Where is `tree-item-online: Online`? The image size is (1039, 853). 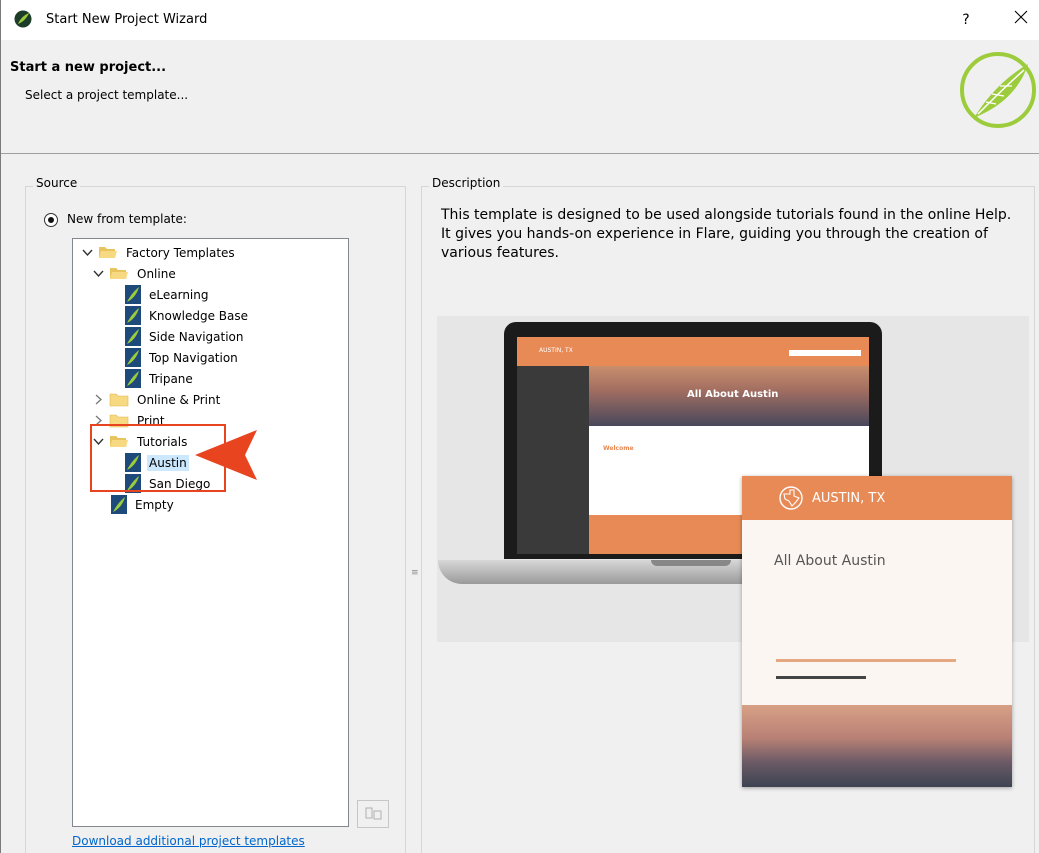 tree-item-online: Online is located at coordinates (135, 273).